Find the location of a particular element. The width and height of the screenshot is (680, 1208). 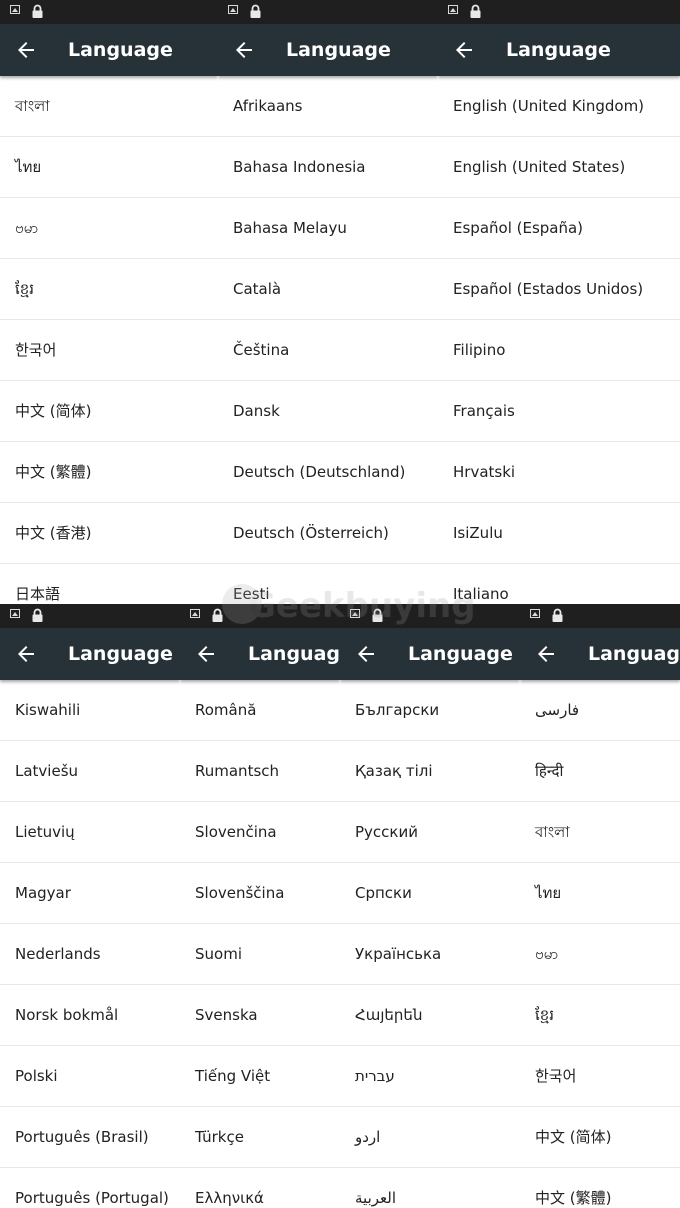

language-list-item: Español (España) is located at coordinates (559, 228).